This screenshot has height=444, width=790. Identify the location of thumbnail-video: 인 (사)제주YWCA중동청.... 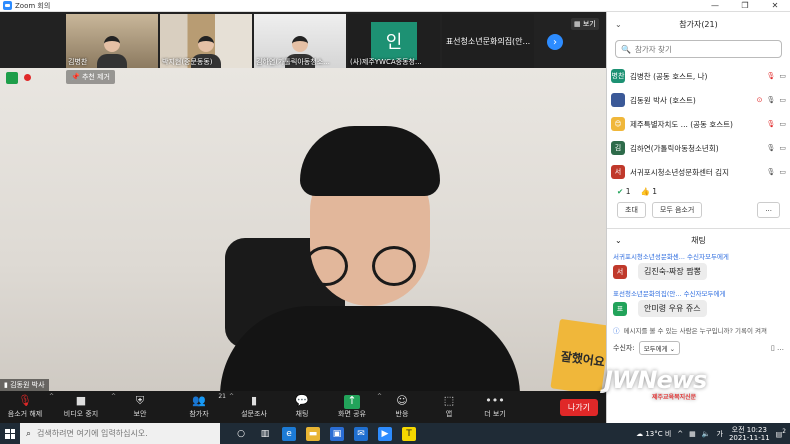
(394, 41).